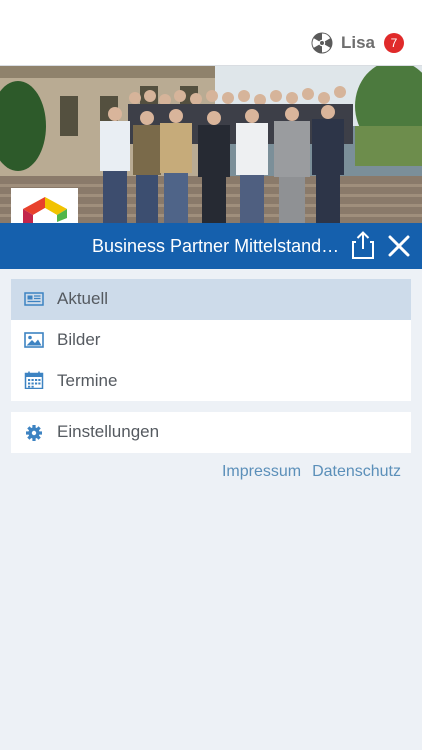 The height and width of the screenshot is (750, 422). What do you see at coordinates (108, 432) in the screenshot?
I see `menu-item-label: Einstellungen` at bounding box center [108, 432].